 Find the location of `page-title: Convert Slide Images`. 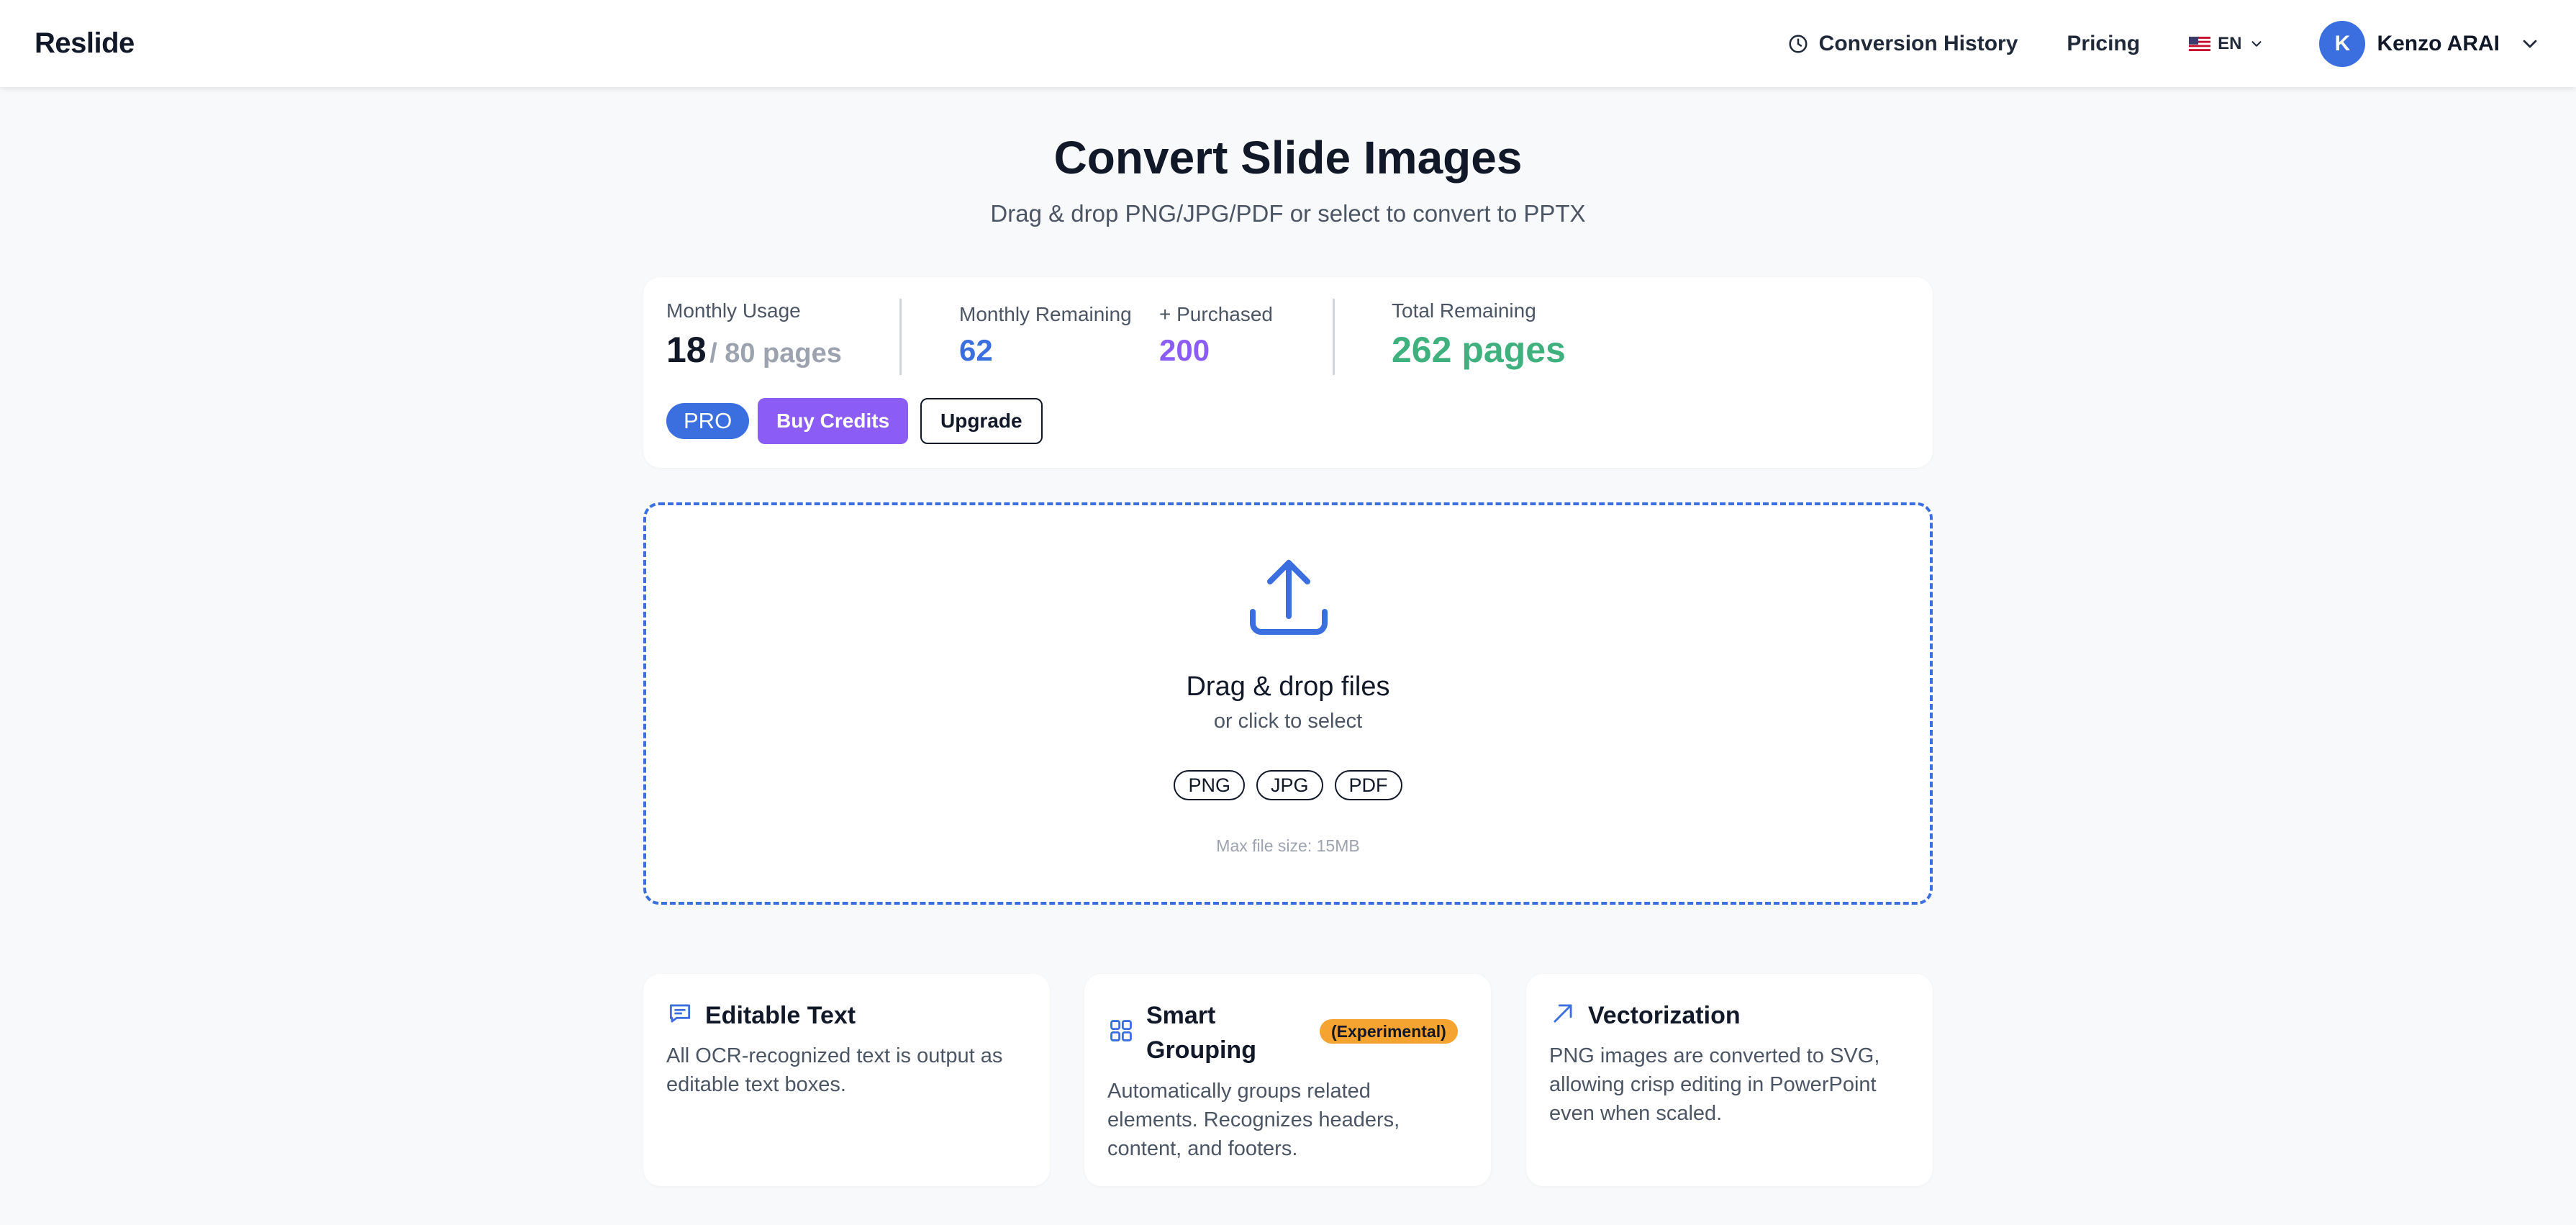

page-title: Convert Slide Images is located at coordinates (1288, 158).